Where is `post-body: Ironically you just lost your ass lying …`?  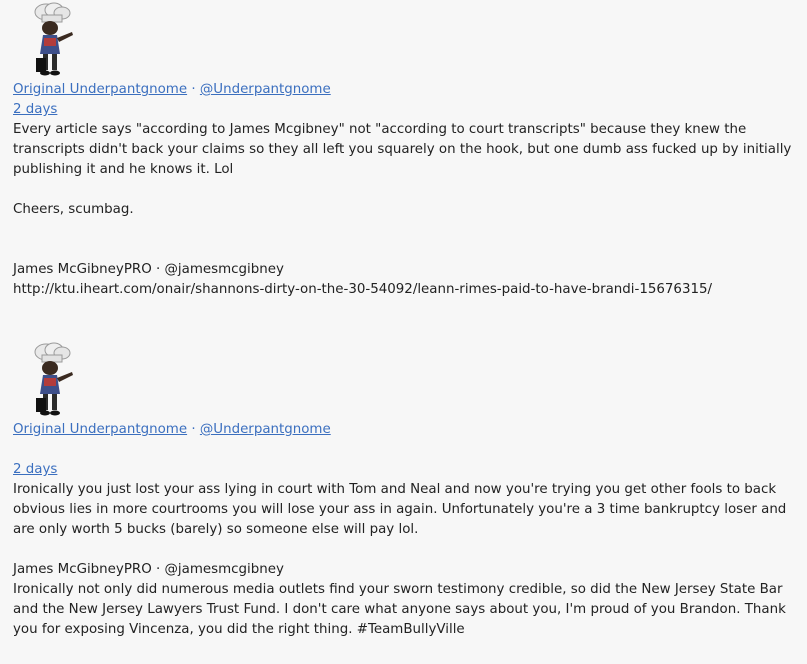
post-body: Ironically you just lost your ass lying … is located at coordinates (400, 509).